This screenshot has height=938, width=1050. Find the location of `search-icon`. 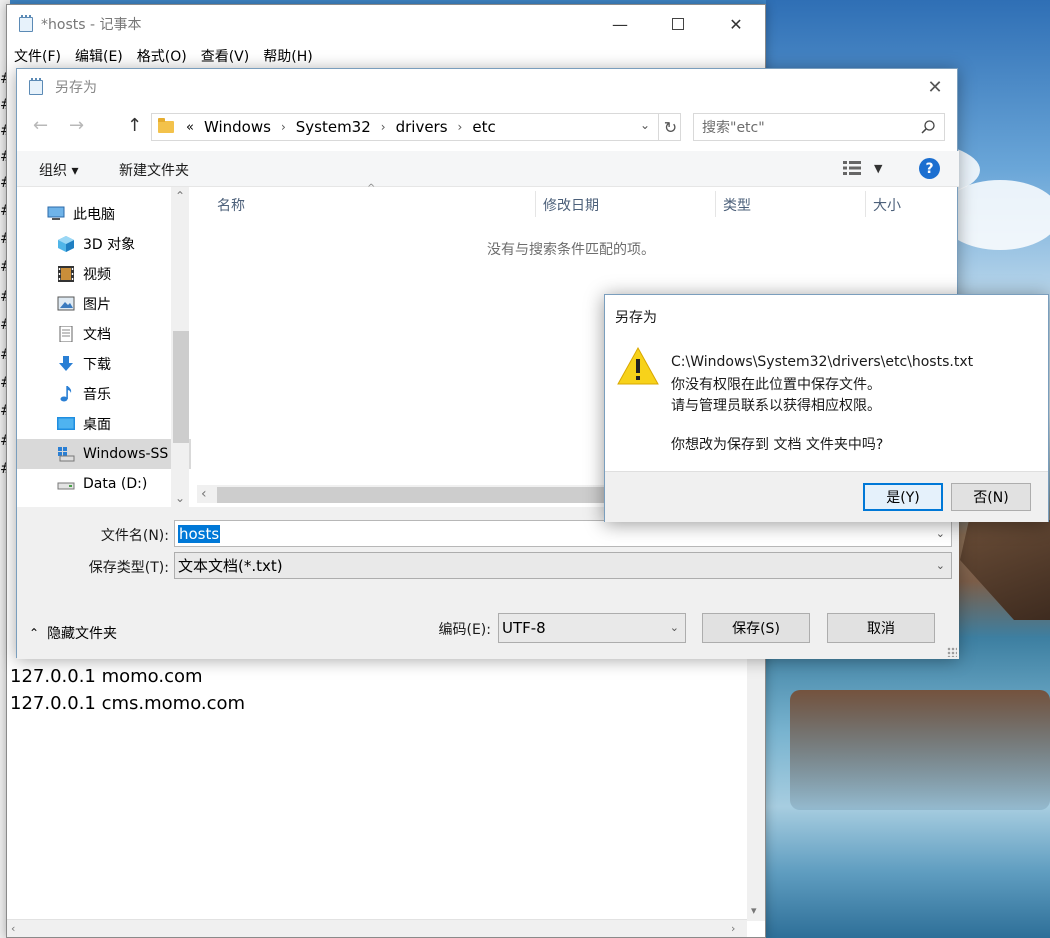

search-icon is located at coordinates (928, 127).